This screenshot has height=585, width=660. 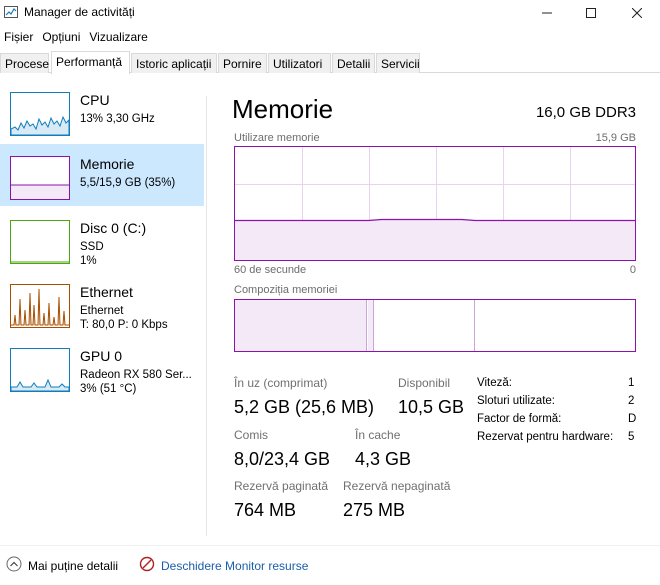 What do you see at coordinates (206, 316) in the screenshot?
I see `panel-divider` at bounding box center [206, 316].